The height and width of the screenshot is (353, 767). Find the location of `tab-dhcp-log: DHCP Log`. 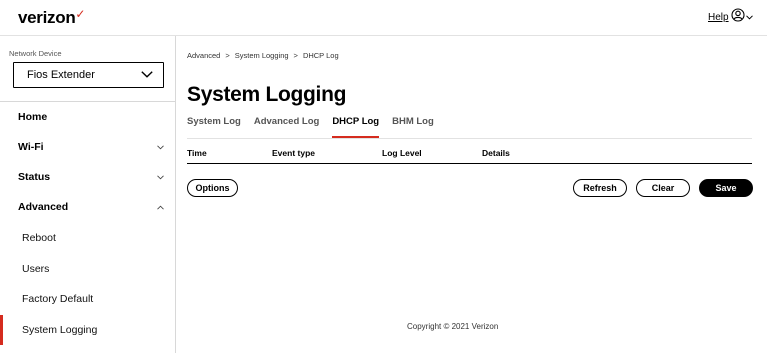

tab-dhcp-log: DHCP Log is located at coordinates (355, 127).